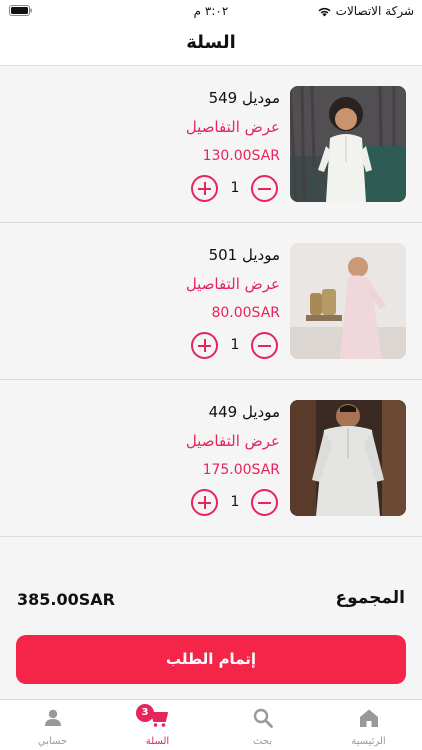 Image resolution: width=422 pixels, height=750 pixels. I want to click on status-bar: ٣:٠٢ م شركة الاتصالات, so click(211, 11).